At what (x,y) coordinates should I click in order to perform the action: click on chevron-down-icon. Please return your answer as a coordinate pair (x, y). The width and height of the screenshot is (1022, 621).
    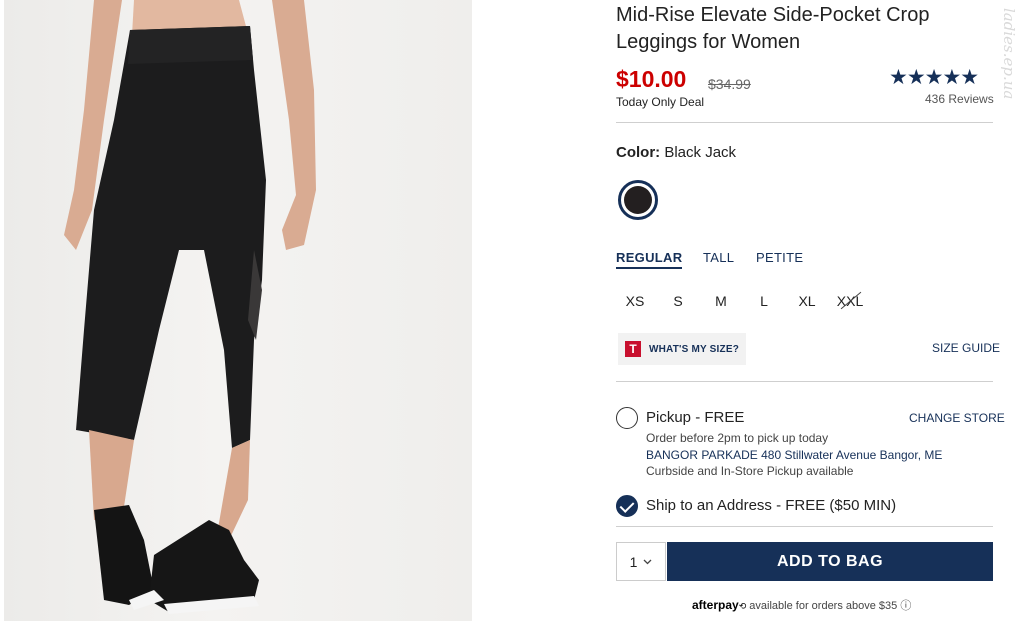
    Looking at the image, I should click on (647, 561).